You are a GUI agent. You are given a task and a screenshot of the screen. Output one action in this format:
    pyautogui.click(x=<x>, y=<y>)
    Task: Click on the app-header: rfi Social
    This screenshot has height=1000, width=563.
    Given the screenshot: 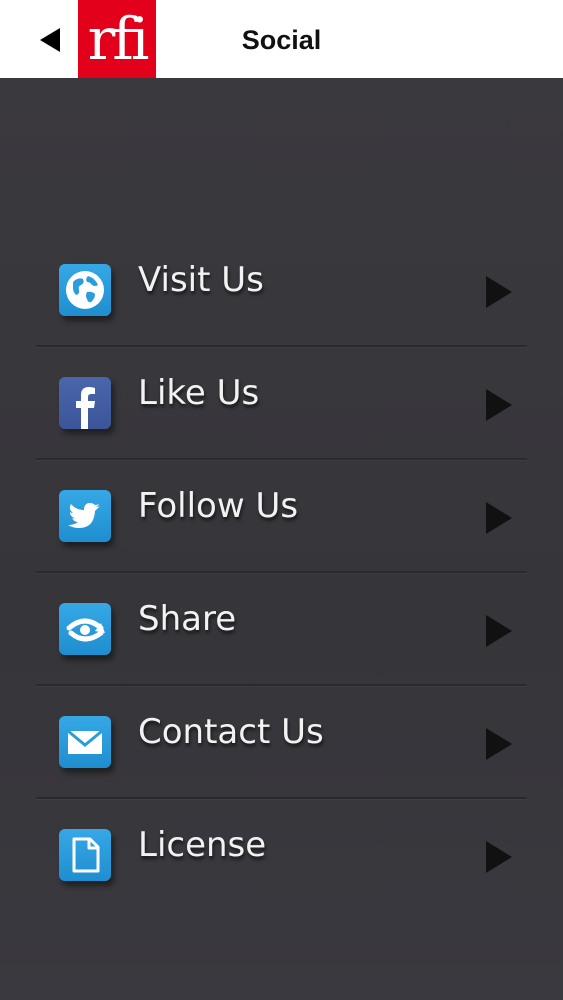 What is the action you would take?
    pyautogui.click(x=281, y=39)
    